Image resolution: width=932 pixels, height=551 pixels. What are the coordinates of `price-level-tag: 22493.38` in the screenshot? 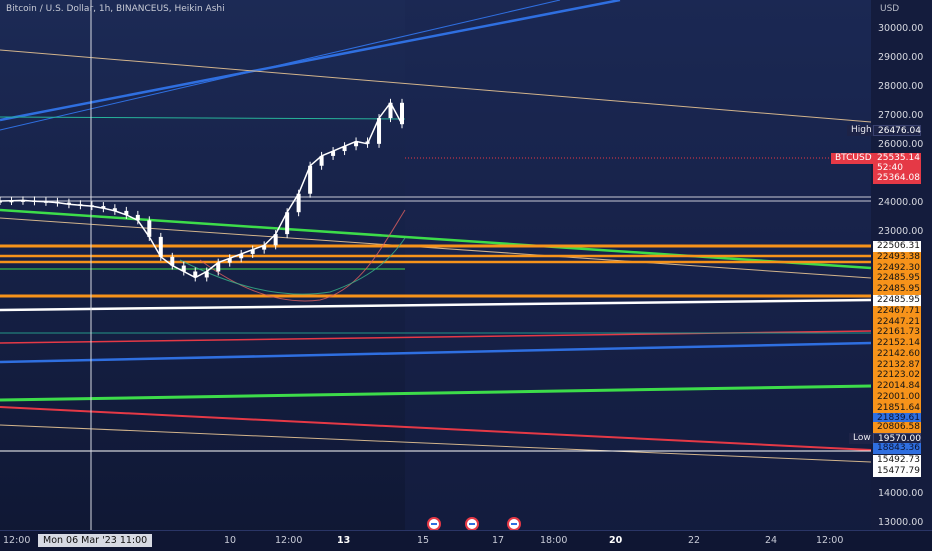 It's located at (897, 257).